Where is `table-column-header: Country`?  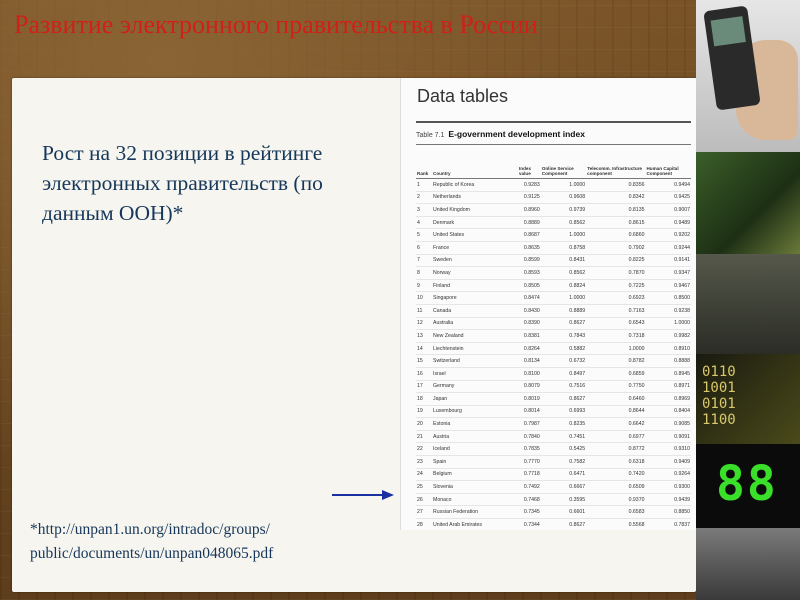
table-column-header: Country is located at coordinates (475, 162).